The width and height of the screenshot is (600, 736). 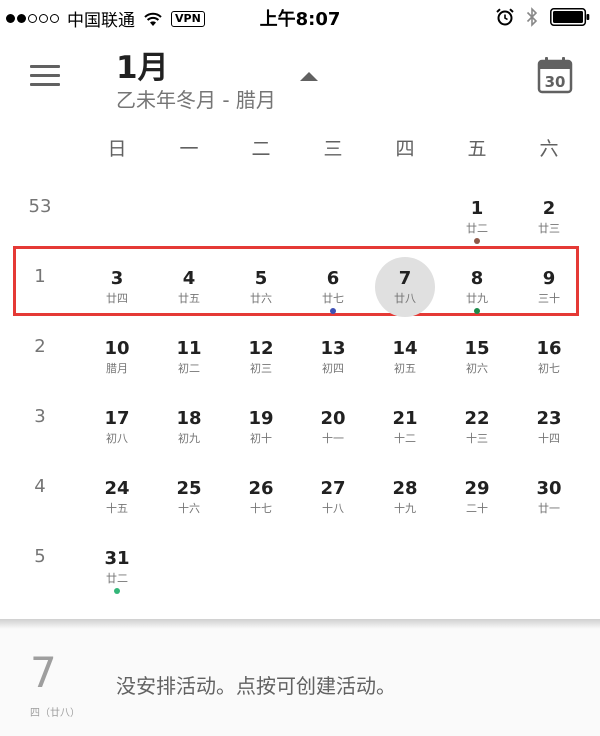 What do you see at coordinates (333, 149) in the screenshot?
I see `weekday-label: 三` at bounding box center [333, 149].